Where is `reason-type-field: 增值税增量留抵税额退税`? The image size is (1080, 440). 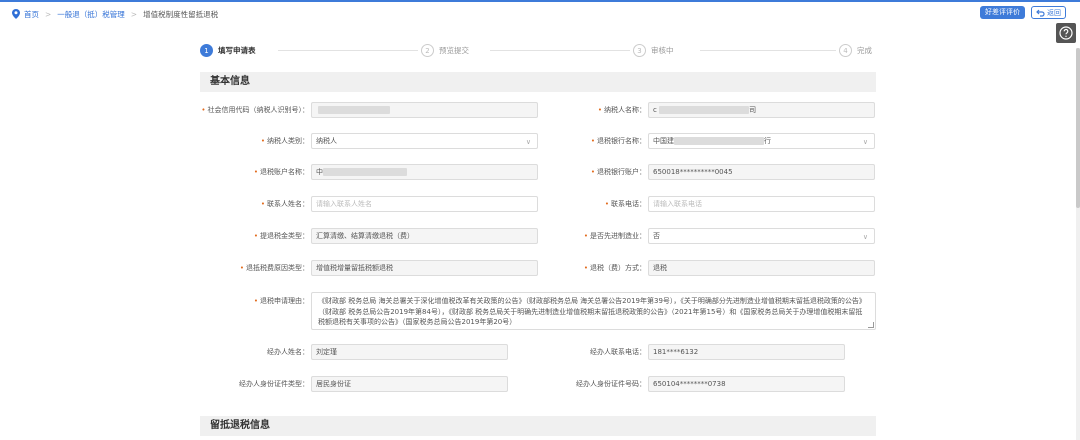
reason-type-field: 增值税增量留抵税额退税 is located at coordinates (424, 268).